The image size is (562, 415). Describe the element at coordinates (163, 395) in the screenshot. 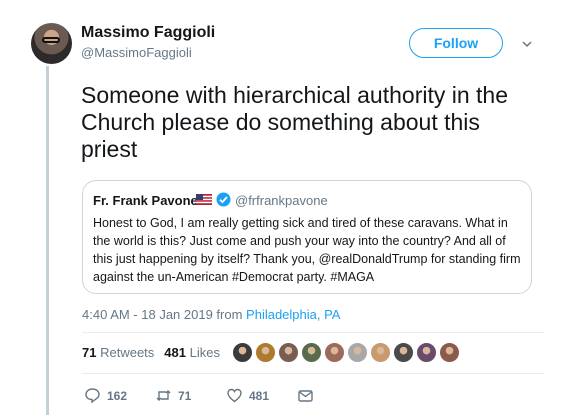

I see `retweet-icon` at that location.